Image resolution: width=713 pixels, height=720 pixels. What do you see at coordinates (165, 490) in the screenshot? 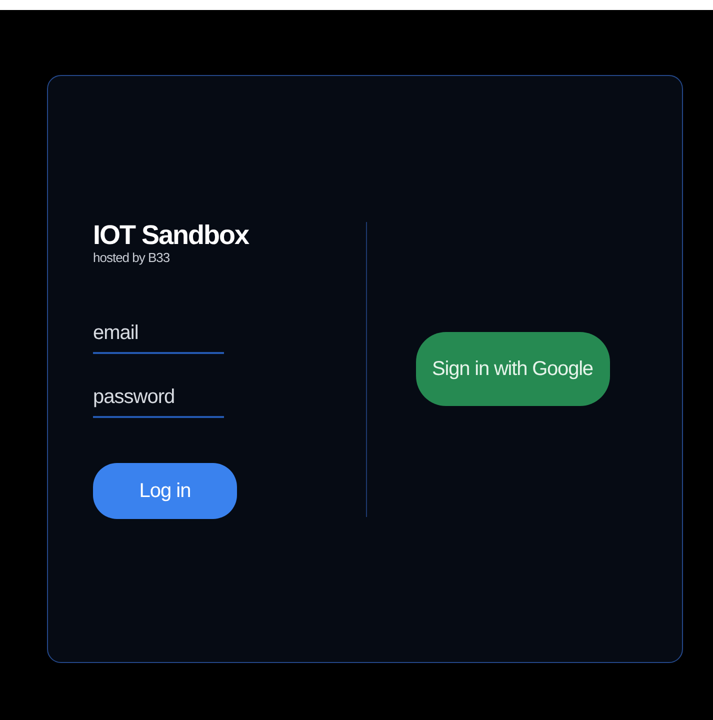
I see `login-button: Log in` at bounding box center [165, 490].